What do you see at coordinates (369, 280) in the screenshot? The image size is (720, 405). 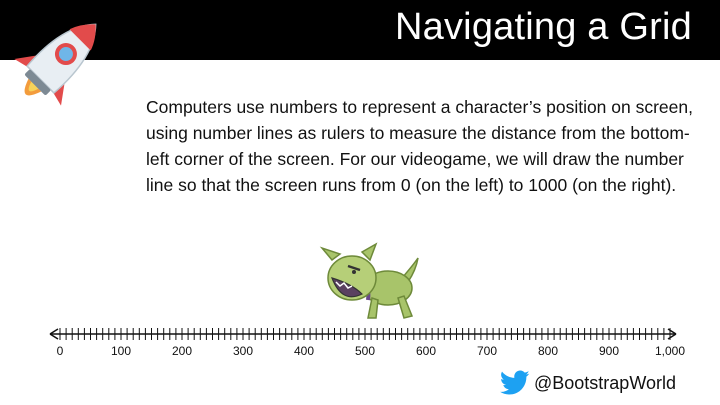 I see `dog-character-icon` at bounding box center [369, 280].